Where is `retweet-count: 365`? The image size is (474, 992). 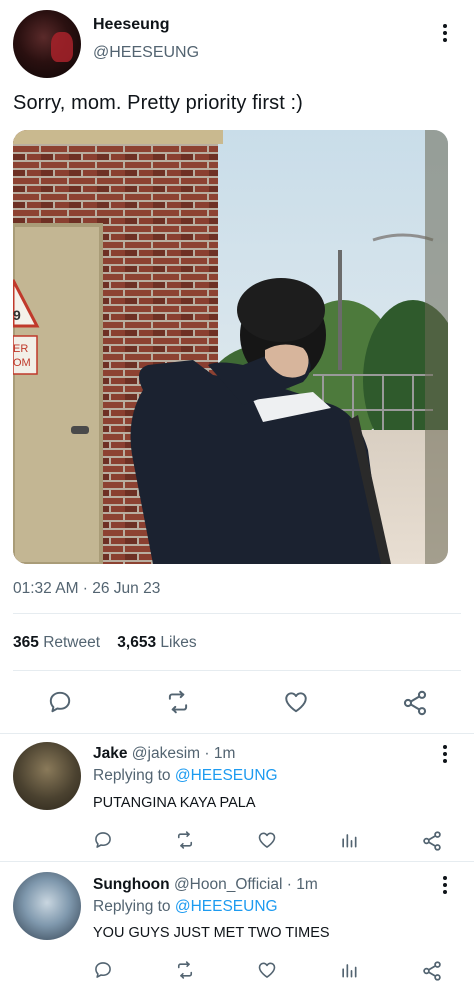
retweet-count: 365 is located at coordinates (26, 642).